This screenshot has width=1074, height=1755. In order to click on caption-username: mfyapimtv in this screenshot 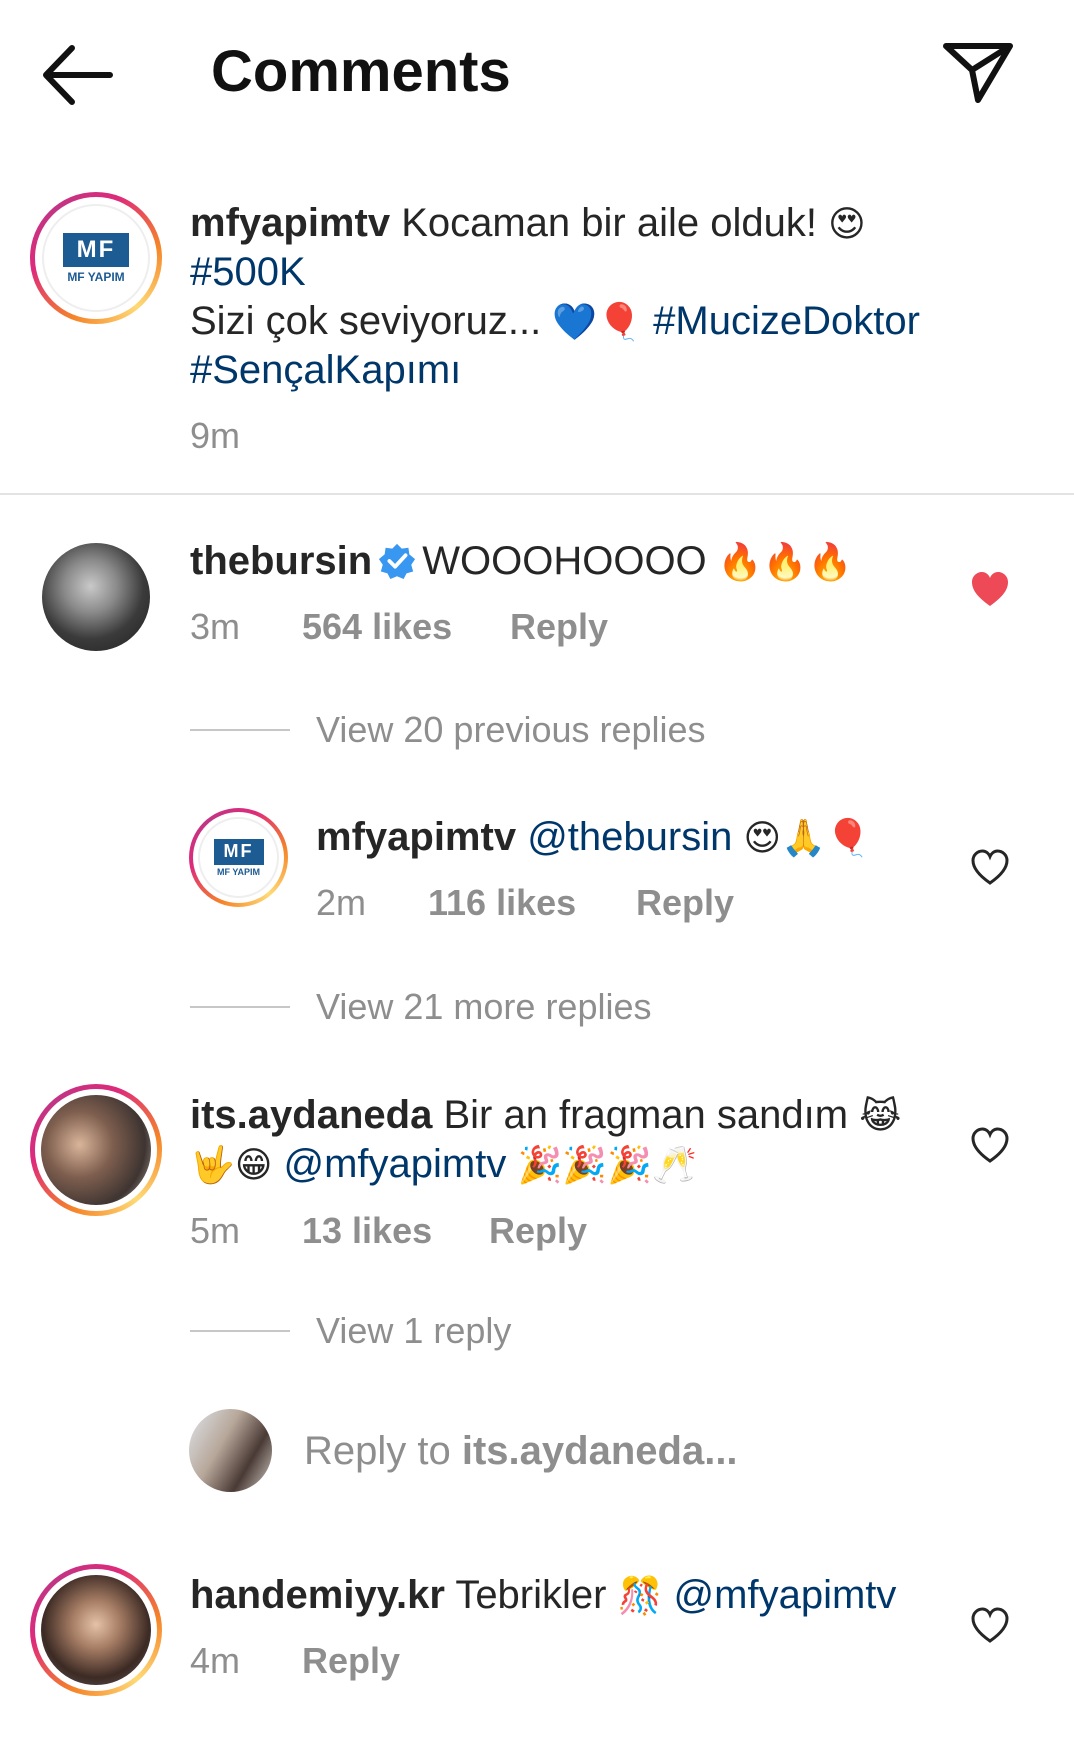, I will do `click(290, 223)`.